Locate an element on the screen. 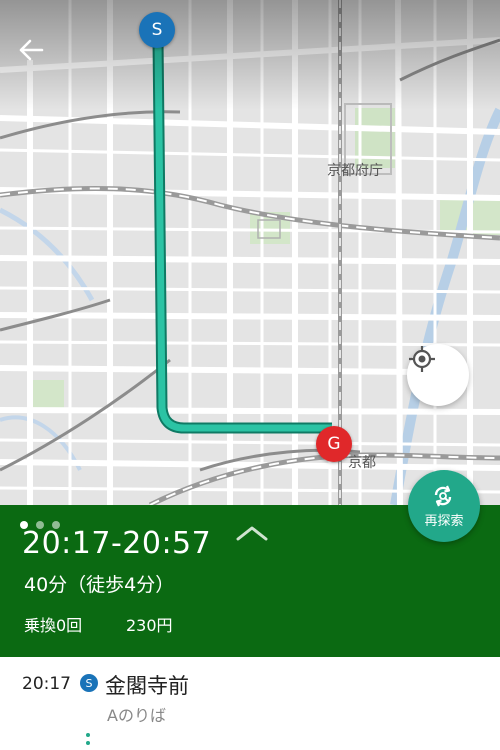 The width and height of the screenshot is (500, 750). time-range: 20:17-20:57 is located at coordinates (117, 543).